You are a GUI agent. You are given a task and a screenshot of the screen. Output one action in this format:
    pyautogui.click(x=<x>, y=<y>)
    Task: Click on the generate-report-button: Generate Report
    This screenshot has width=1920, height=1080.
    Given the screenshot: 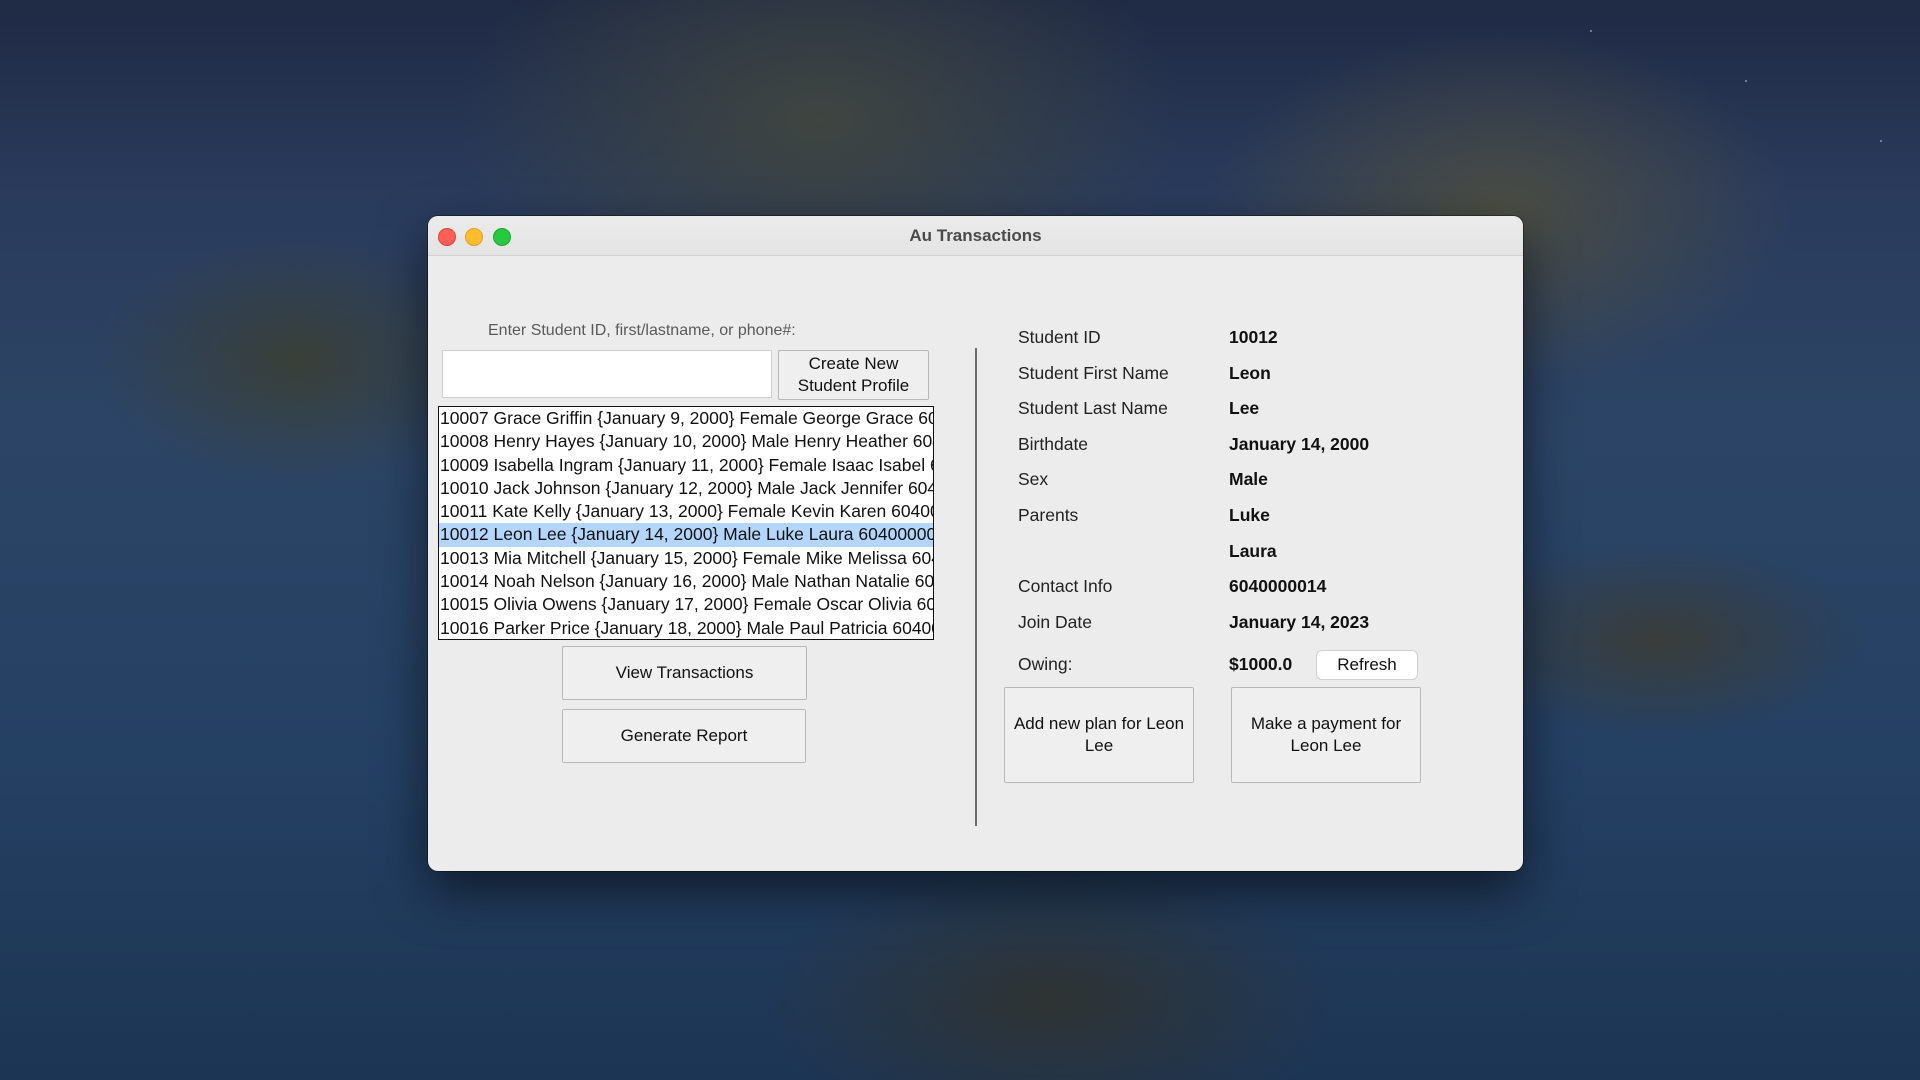 What is the action you would take?
    pyautogui.click(x=684, y=736)
    